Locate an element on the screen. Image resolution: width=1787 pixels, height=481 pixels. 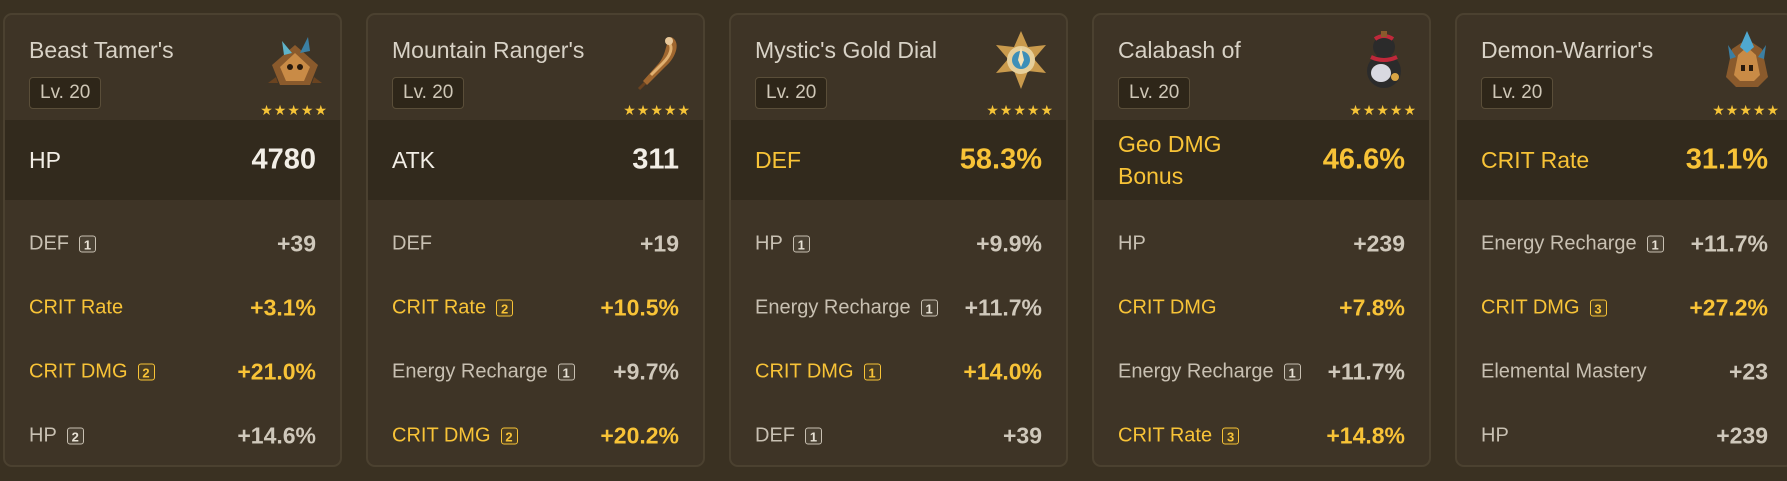
main-stat-value: 46.6% is located at coordinates (1363, 159).